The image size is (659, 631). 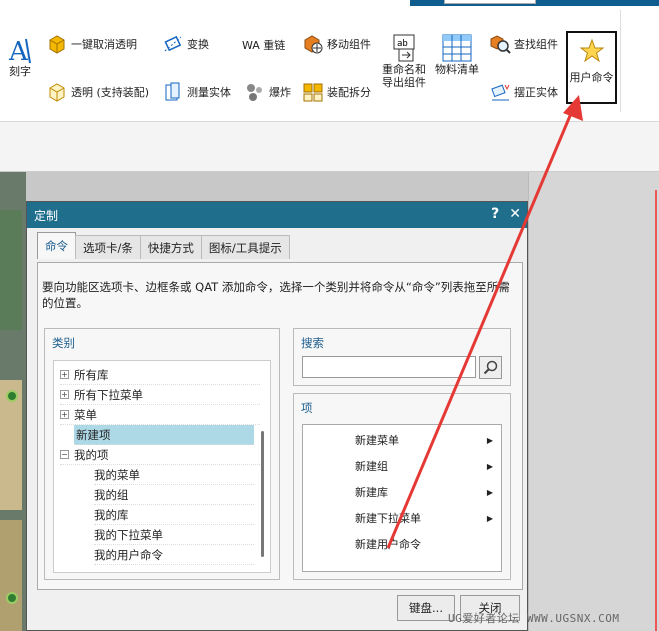 I want to click on bom-table-icon, so click(x=457, y=48).